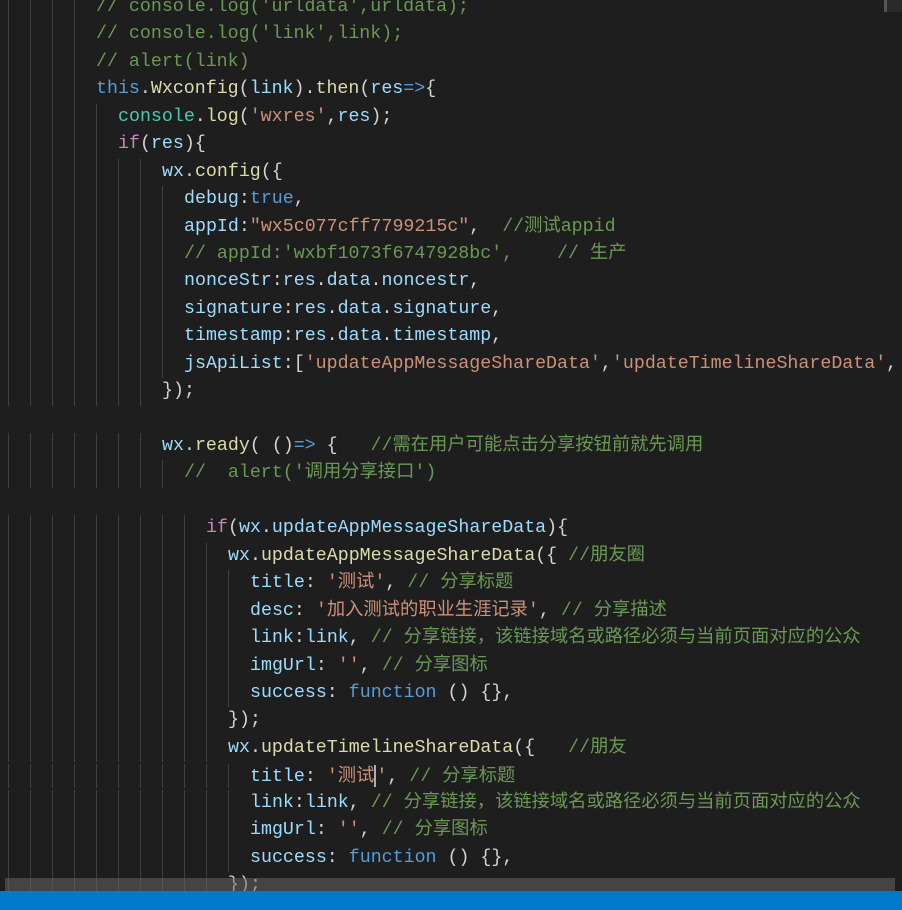 The image size is (902, 910). Describe the element at coordinates (458, 611) in the screenshot. I see `code-text: desc: '加入测试的职业生涯记录', // 分享描述` at that location.